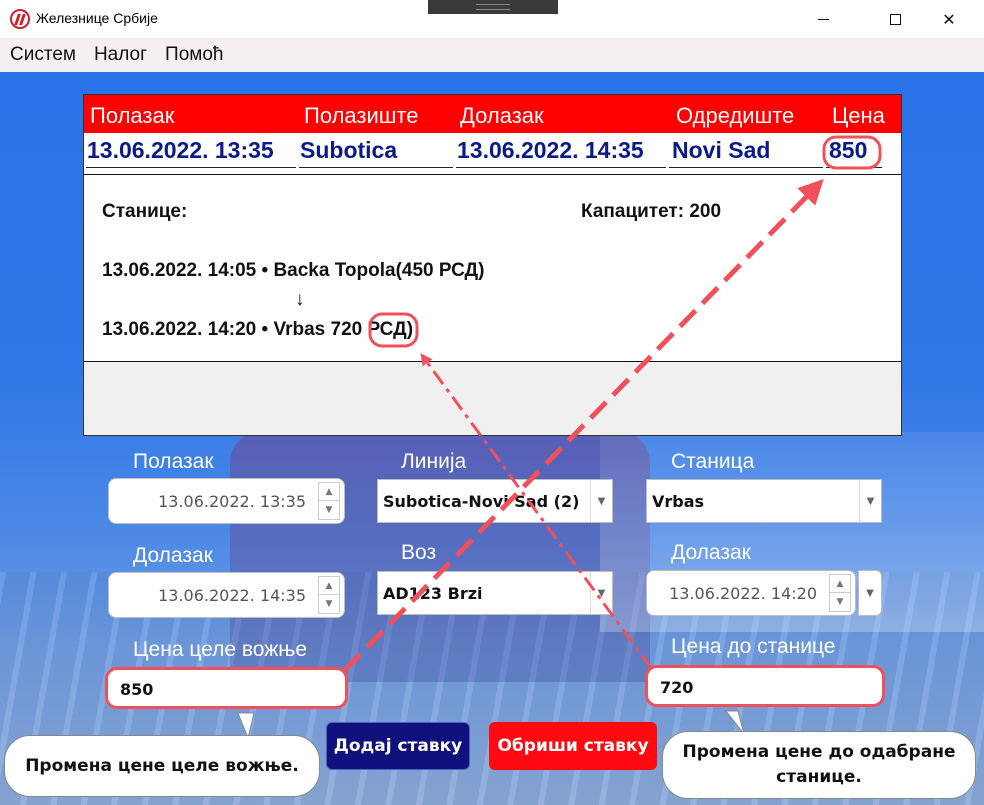 The width and height of the screenshot is (984, 805). Describe the element at coordinates (20, 19) in the screenshot. I see `railway-logo-icon` at that location.